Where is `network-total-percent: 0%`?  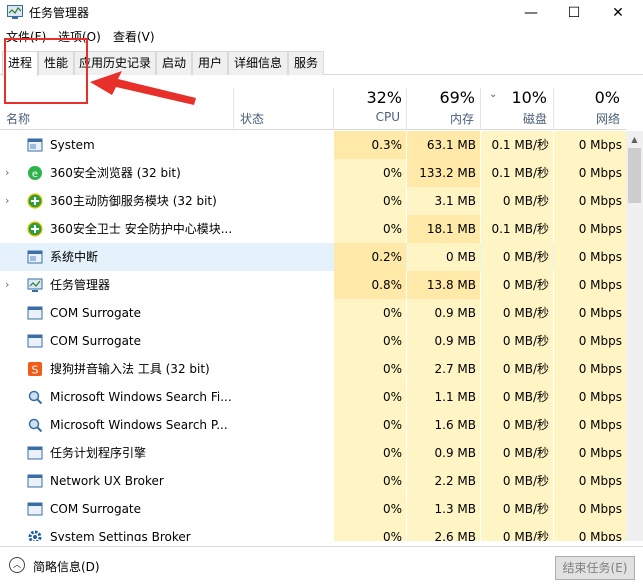 network-total-percent: 0% is located at coordinates (587, 97).